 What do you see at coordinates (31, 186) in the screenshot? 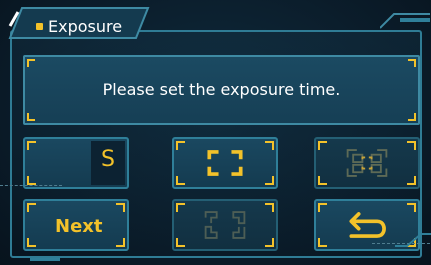
I see `decorative-line` at bounding box center [31, 186].